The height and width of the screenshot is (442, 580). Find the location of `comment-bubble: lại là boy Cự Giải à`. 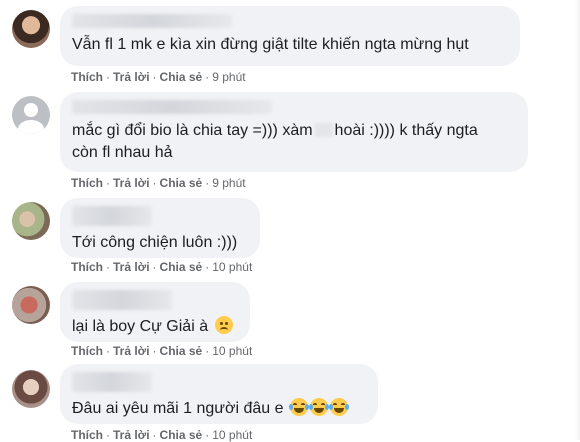

comment-bubble: lại là boy Cự Giải à is located at coordinates (155, 312).